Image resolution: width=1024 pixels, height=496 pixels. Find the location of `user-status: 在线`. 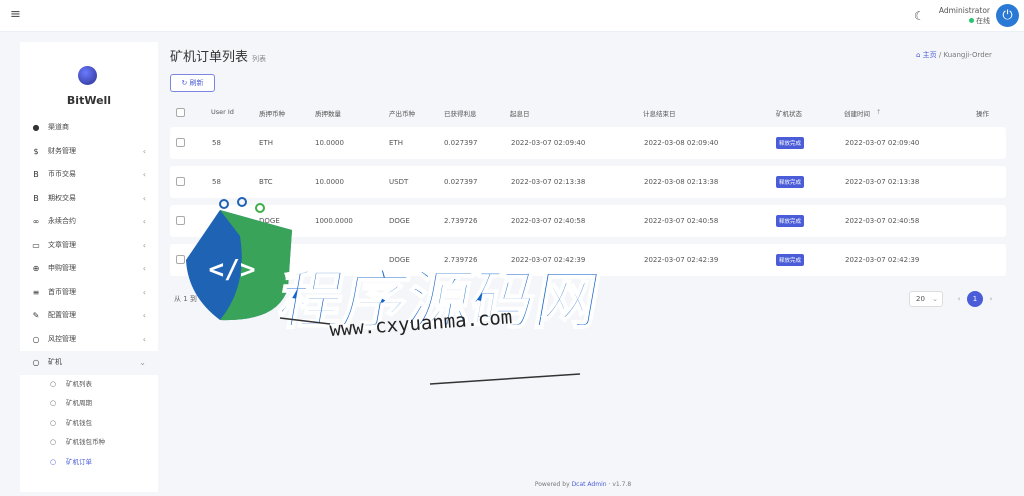

user-status: 在线 is located at coordinates (964, 21).